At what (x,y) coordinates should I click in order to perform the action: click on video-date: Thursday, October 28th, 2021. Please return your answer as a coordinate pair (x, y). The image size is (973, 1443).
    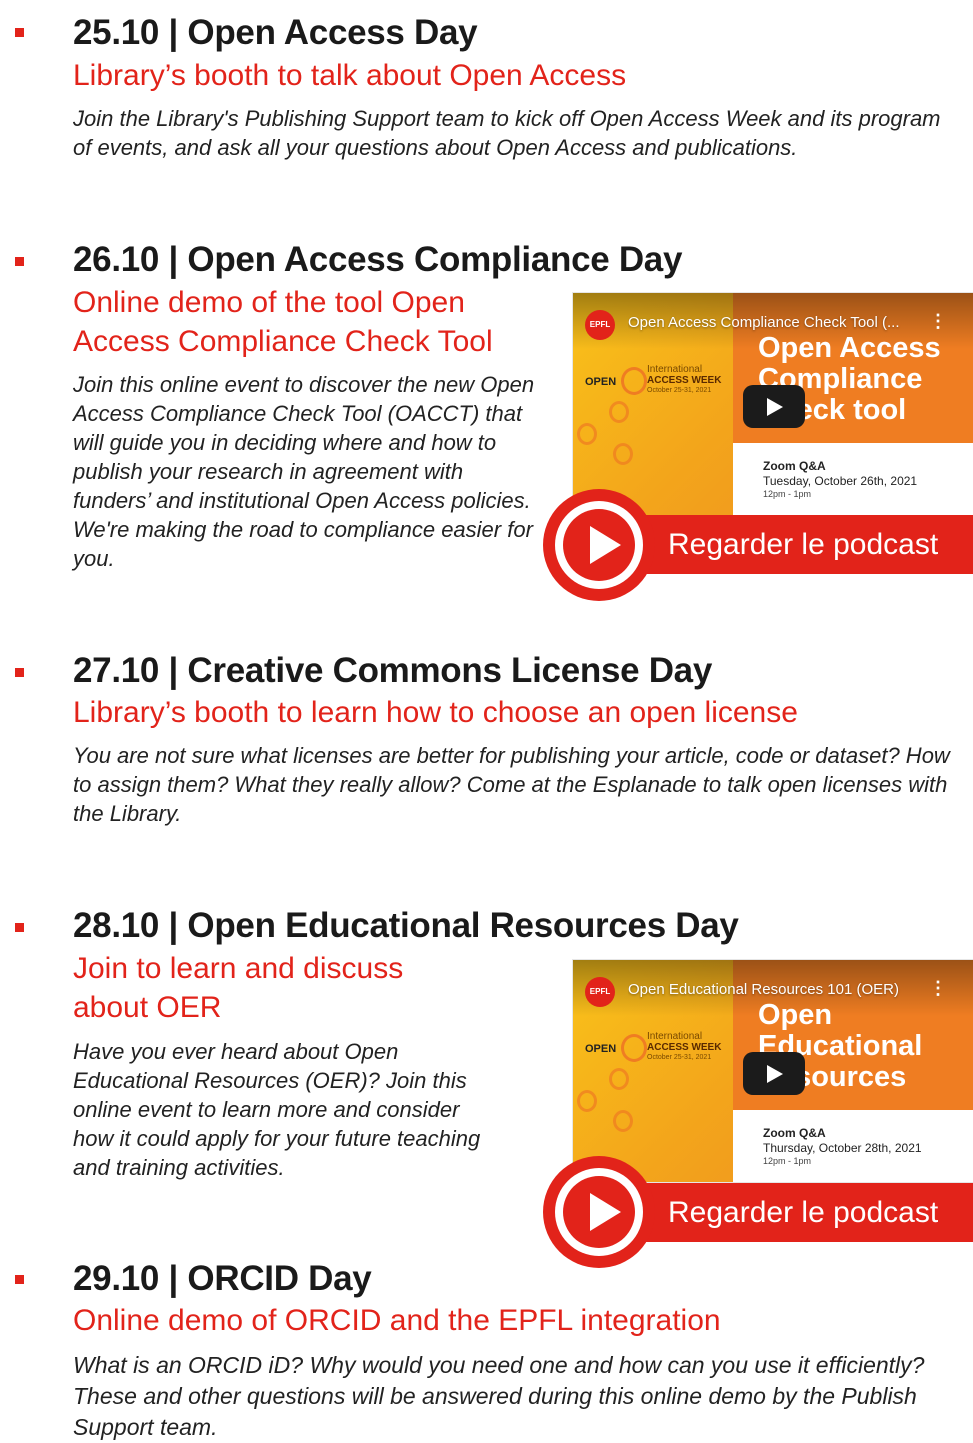
    Looking at the image, I should click on (842, 1148).